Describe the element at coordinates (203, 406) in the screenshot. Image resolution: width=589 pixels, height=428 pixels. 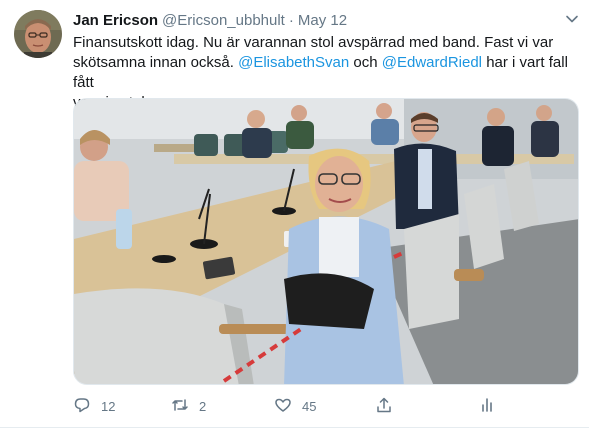
I see `retweet-count: 2` at that location.